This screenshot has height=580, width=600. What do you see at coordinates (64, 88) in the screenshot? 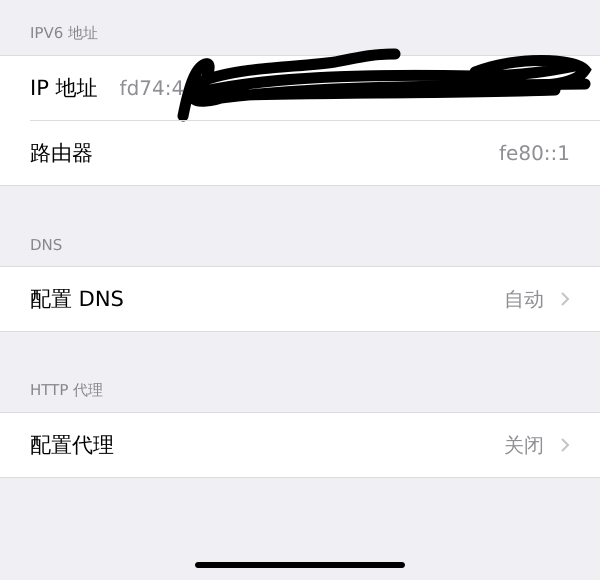
I see `row-label: IP 地址` at bounding box center [64, 88].